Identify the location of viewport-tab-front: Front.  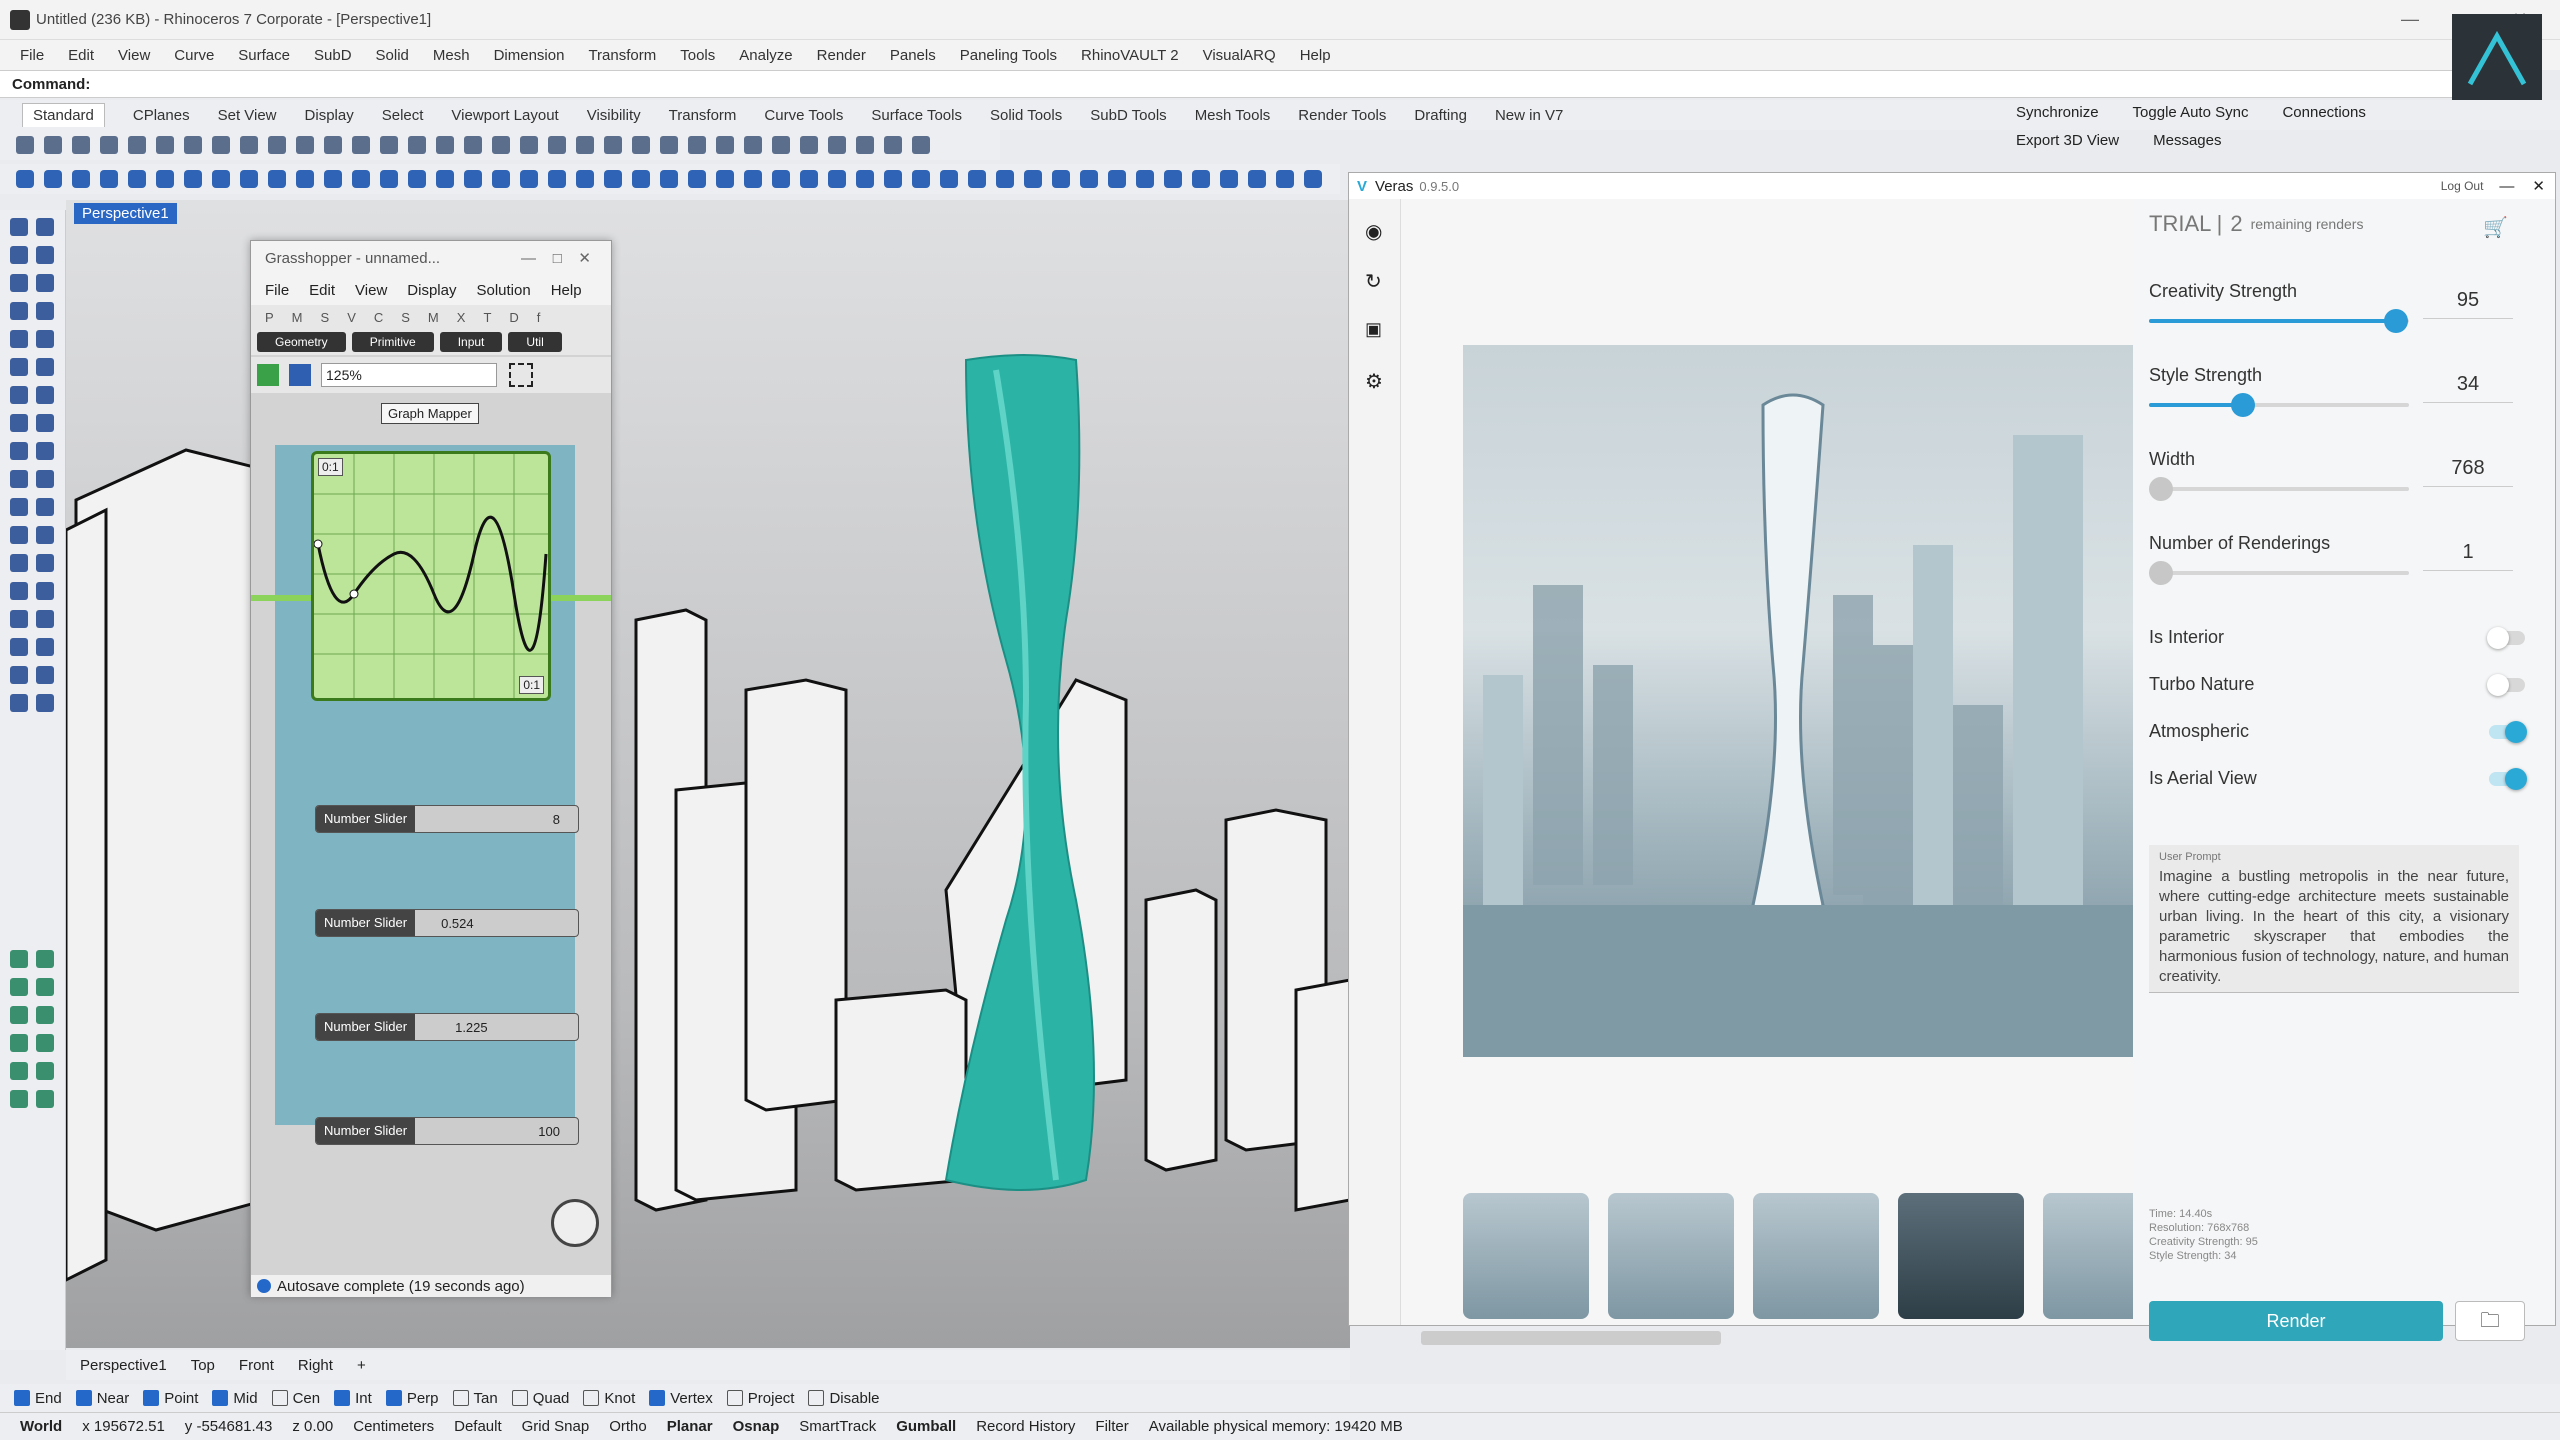
(256, 1365).